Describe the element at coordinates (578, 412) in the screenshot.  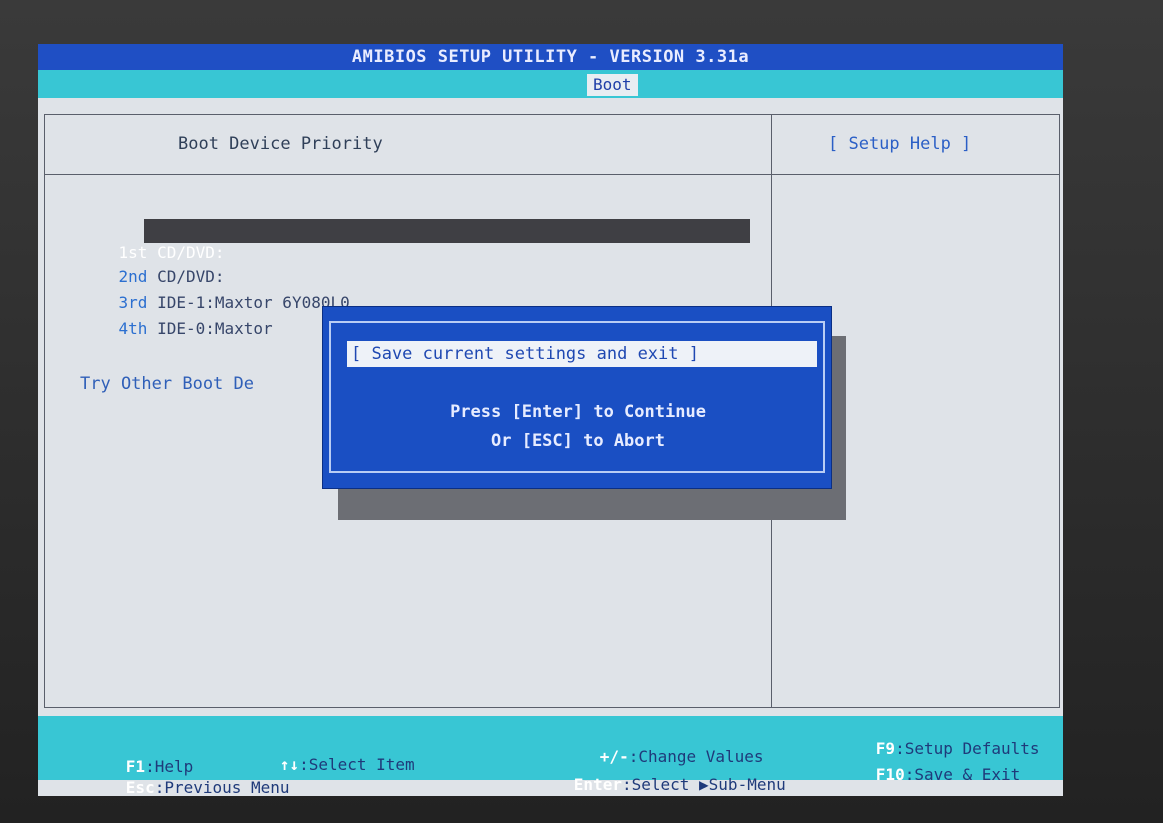
I see `dialog-continue-text: Press [Enter] to Continue` at that location.